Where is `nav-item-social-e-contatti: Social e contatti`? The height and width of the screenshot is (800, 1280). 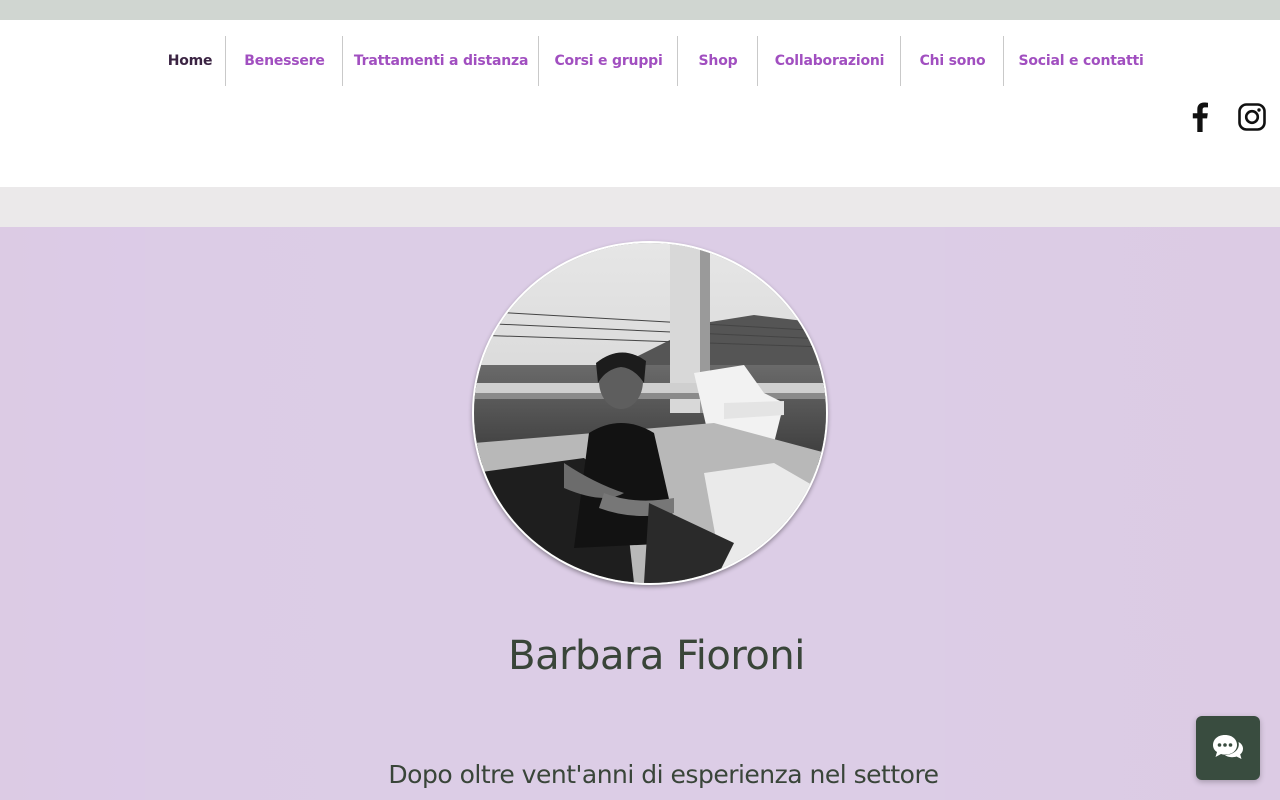
nav-item-social-e-contatti: Social e contatti is located at coordinates (1080, 61).